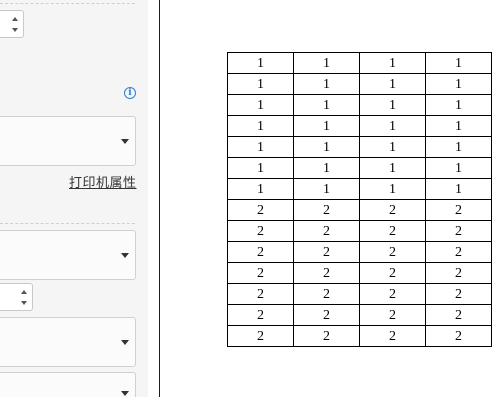  Describe the element at coordinates (68, 342) in the screenshot. I see `orientation-select` at that location.